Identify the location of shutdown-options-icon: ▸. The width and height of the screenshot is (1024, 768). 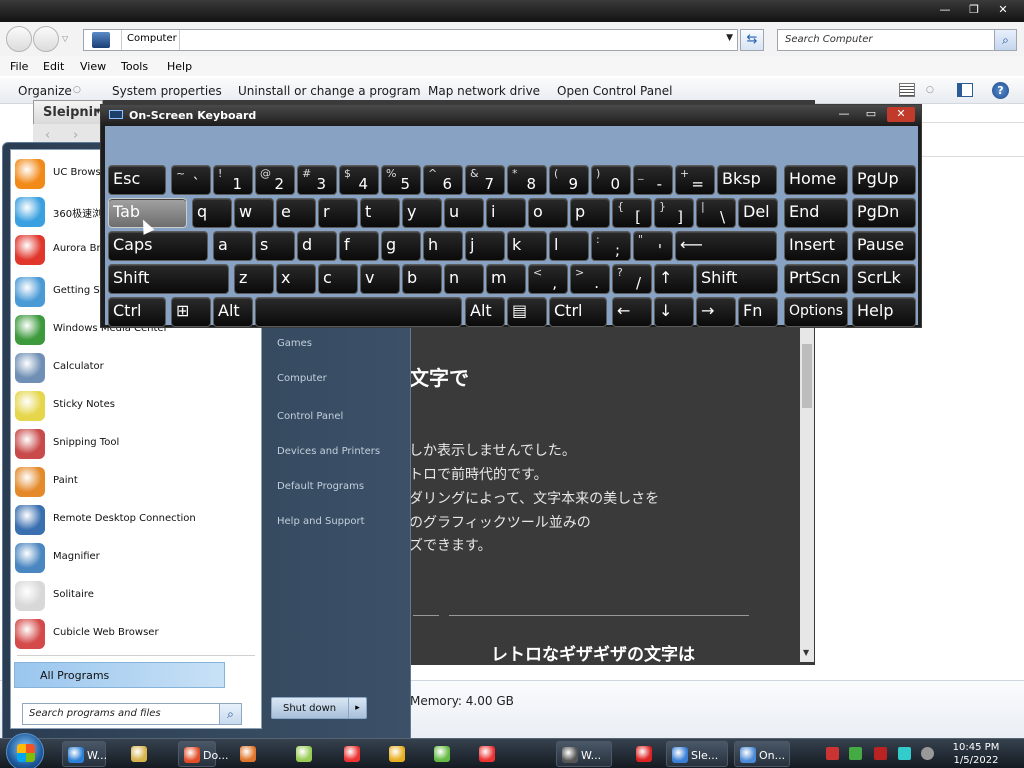
(357, 708).